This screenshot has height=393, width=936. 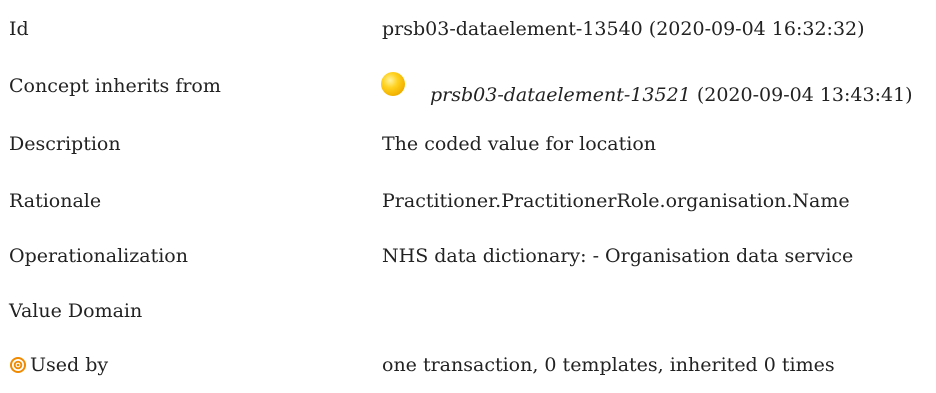 I want to click on value-domain-label: Value Domain, so click(x=76, y=311).